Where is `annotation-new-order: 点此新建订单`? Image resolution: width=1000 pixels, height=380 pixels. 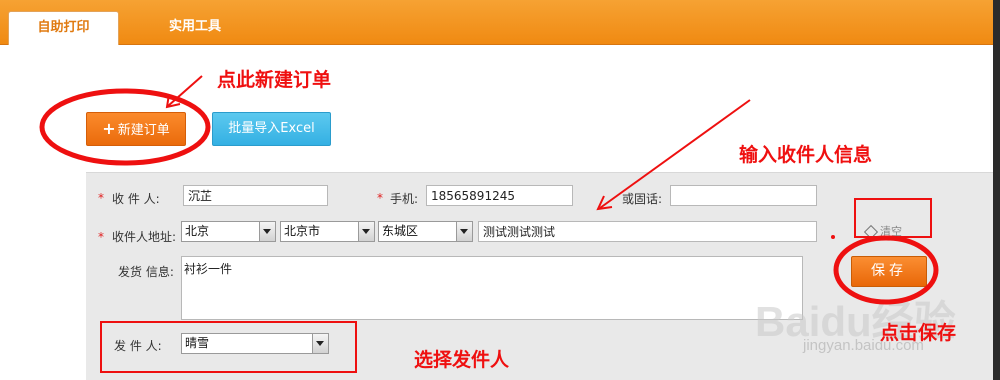 annotation-new-order: 点此新建订单 is located at coordinates (274, 80).